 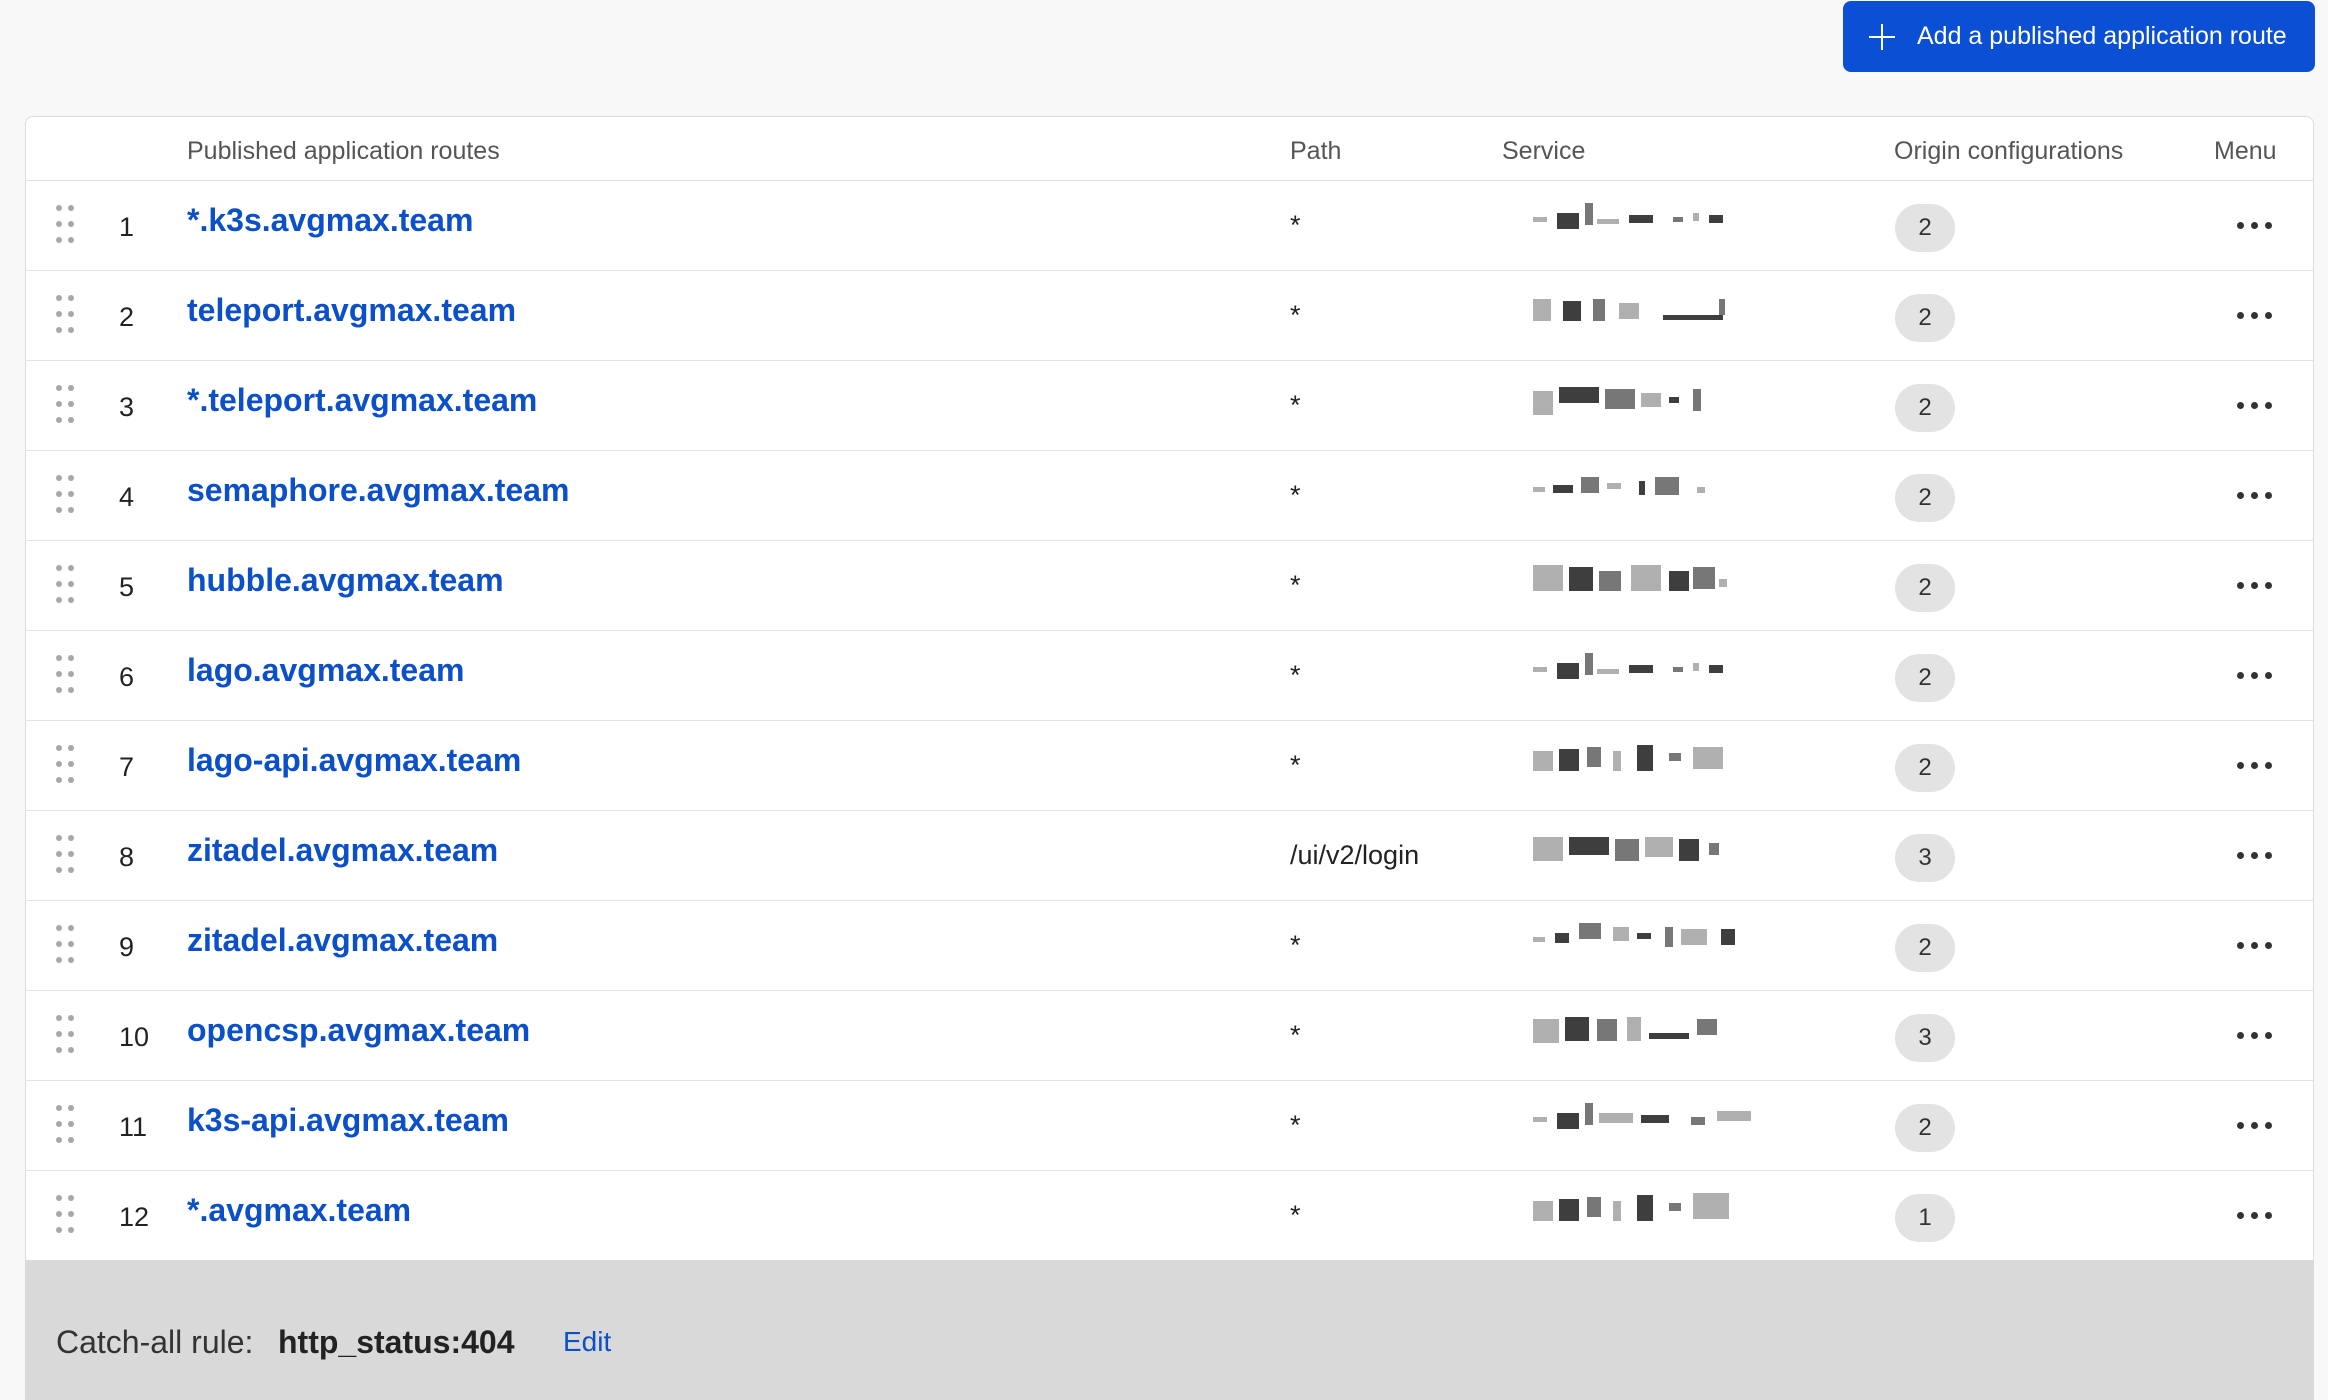 I want to click on add-published-route-button: Add a published application route, so click(x=2079, y=36).